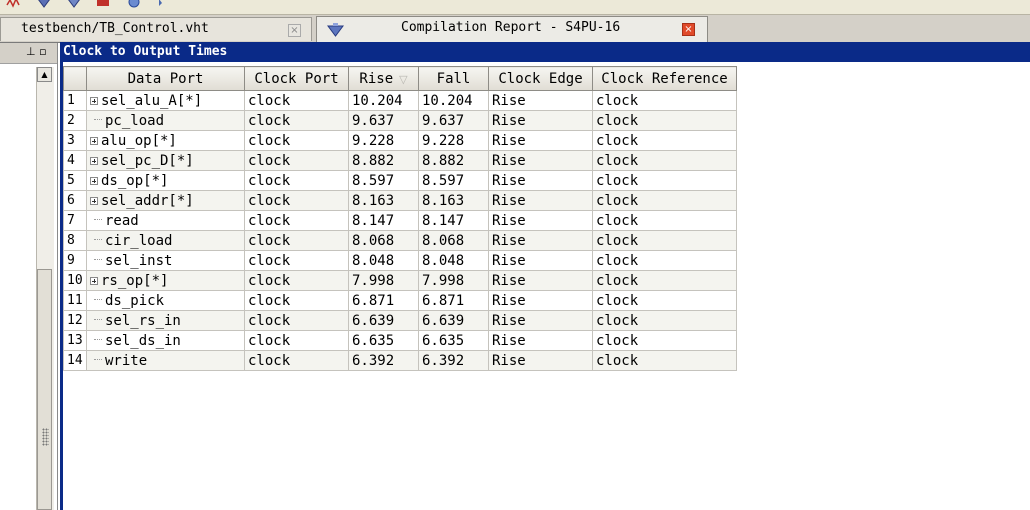 This screenshot has height=510, width=1030. What do you see at coordinates (383, 340) in the screenshot?
I see `rise-cell: 6.635` at bounding box center [383, 340].